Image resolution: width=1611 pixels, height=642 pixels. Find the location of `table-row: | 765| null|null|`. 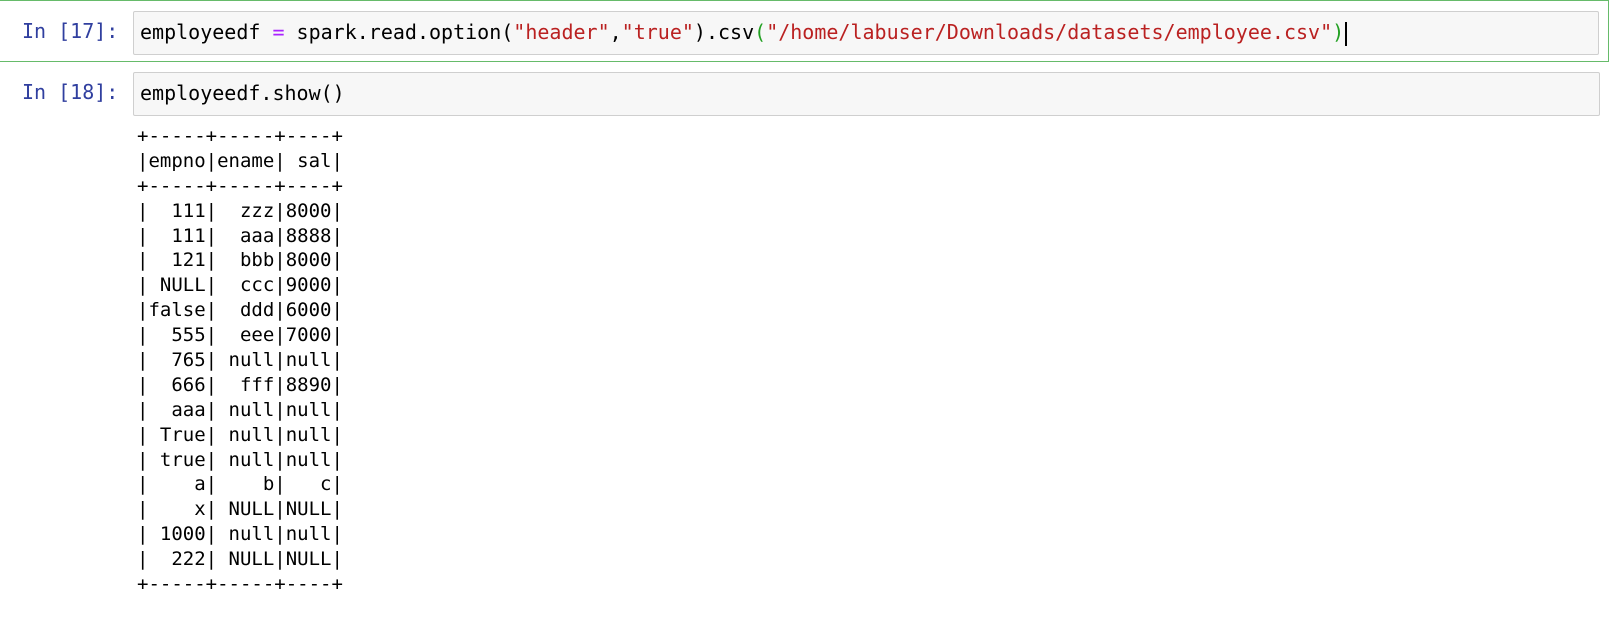

table-row: | 765| null|null| is located at coordinates (240, 360).